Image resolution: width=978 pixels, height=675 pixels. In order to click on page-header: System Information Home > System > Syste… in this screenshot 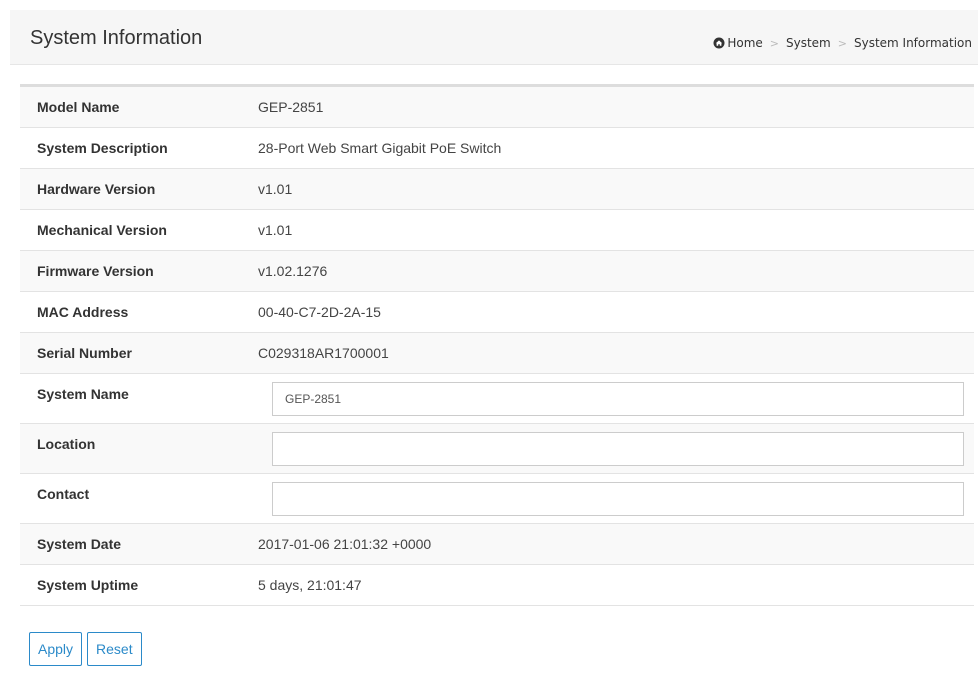, I will do `click(494, 37)`.